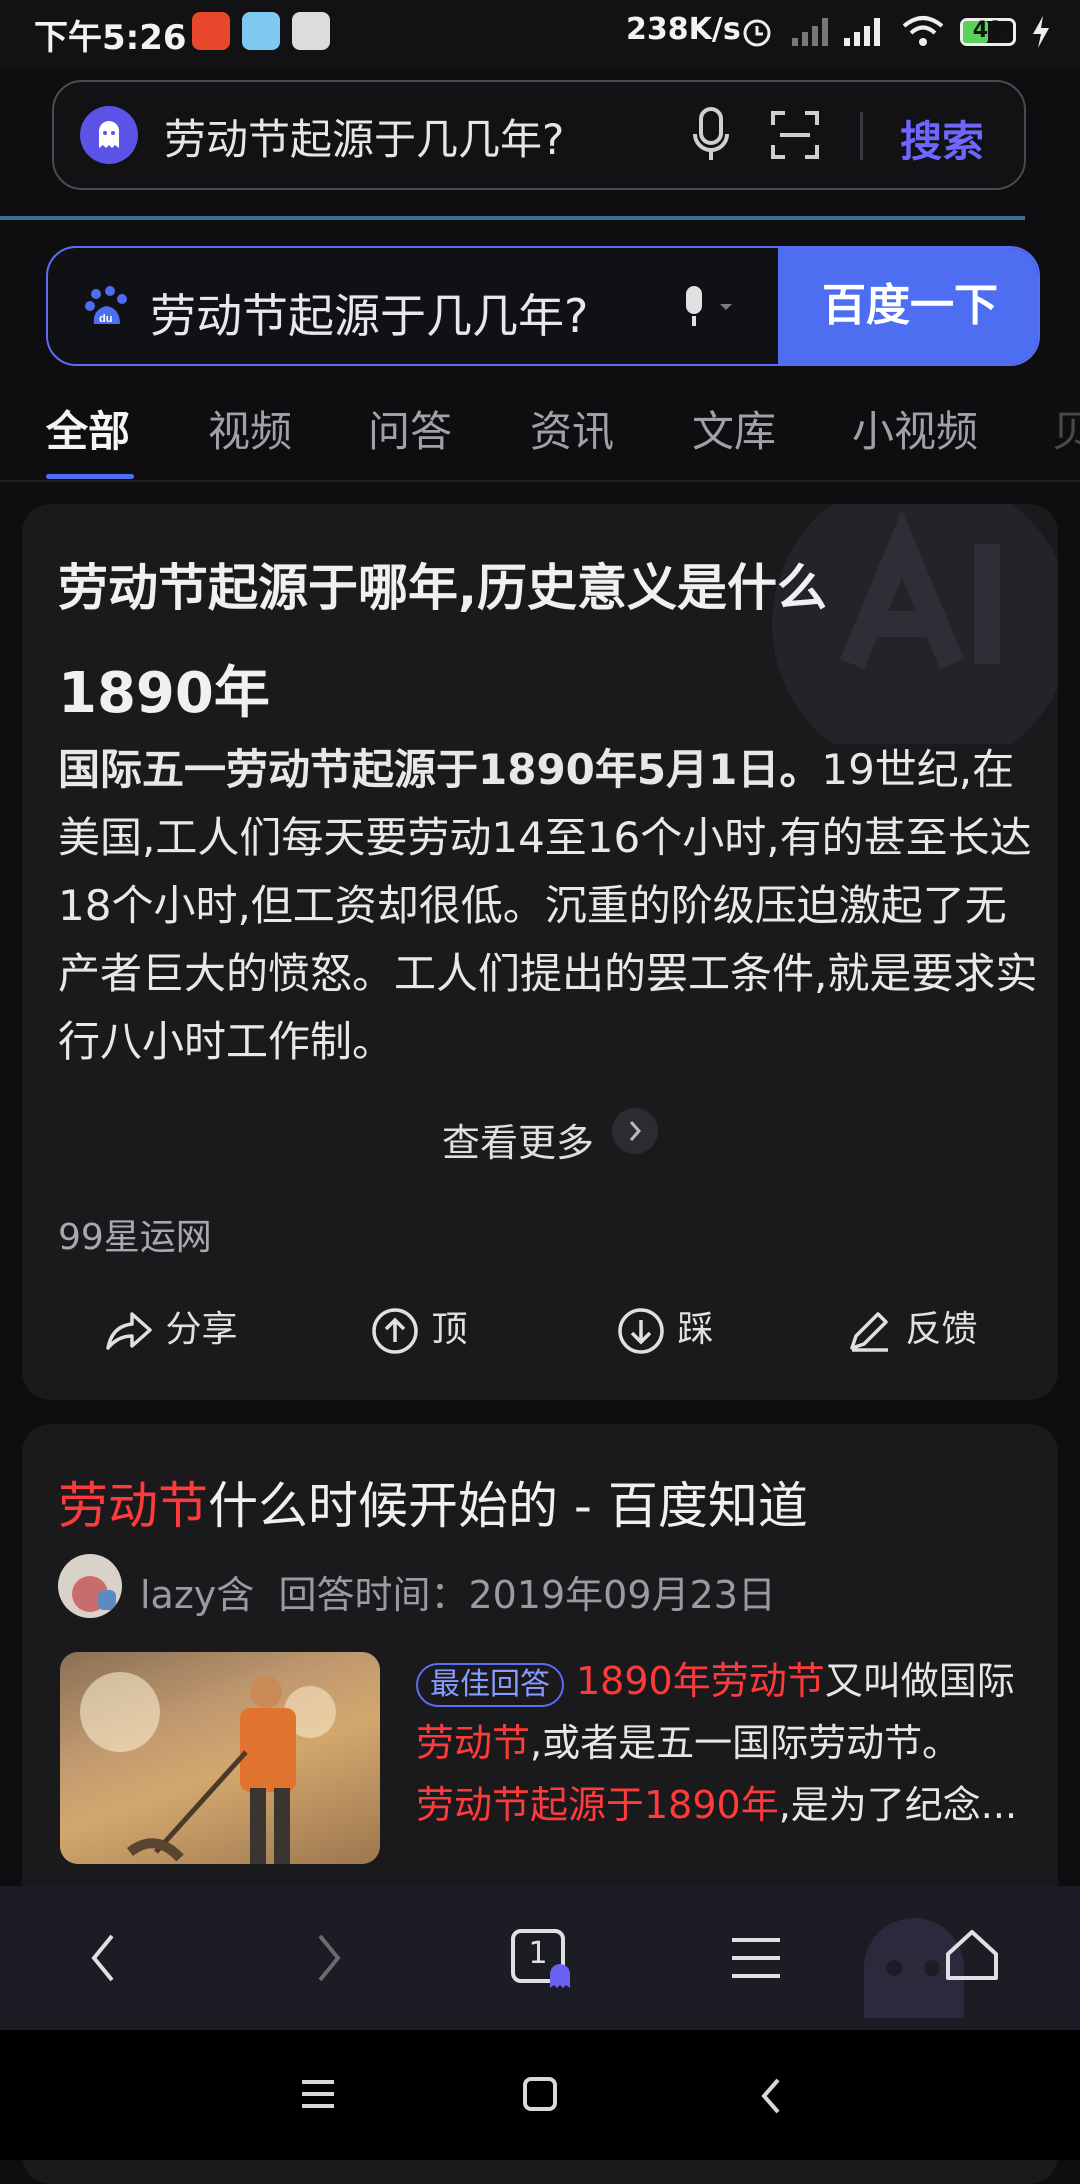 The image size is (1080, 2184). Describe the element at coordinates (915, 624) in the screenshot. I see `ai-watermark-icon` at that location.